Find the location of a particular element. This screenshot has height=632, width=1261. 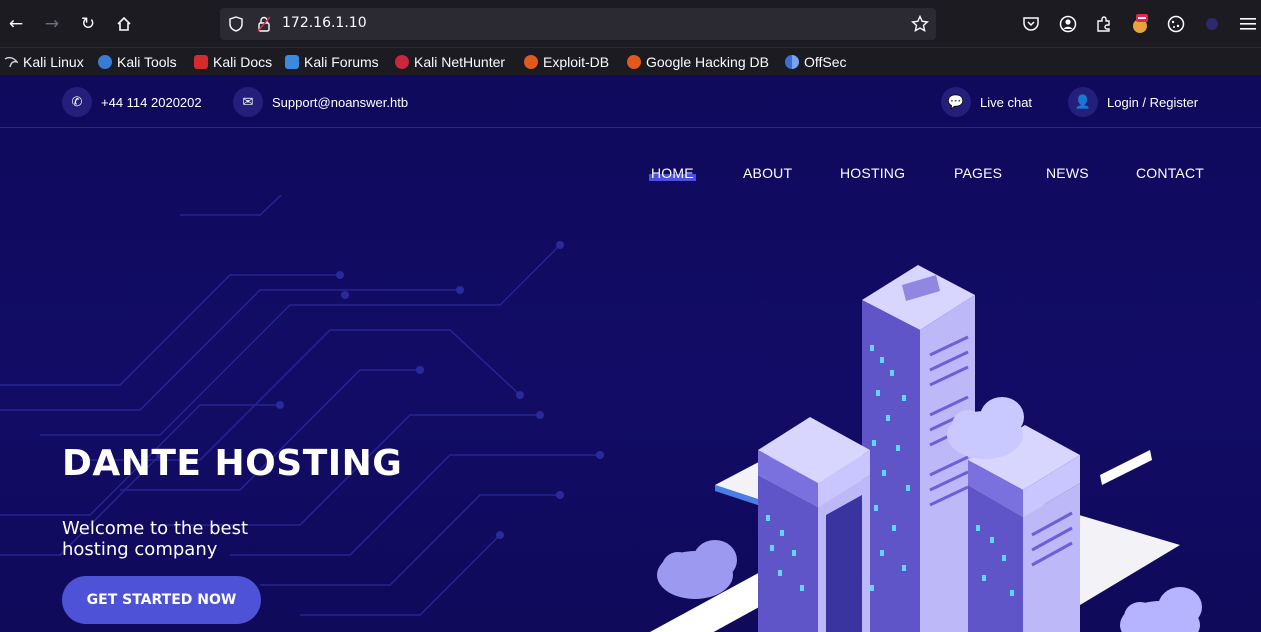

bookmark-label: Kali Tools is located at coordinates (147, 62).